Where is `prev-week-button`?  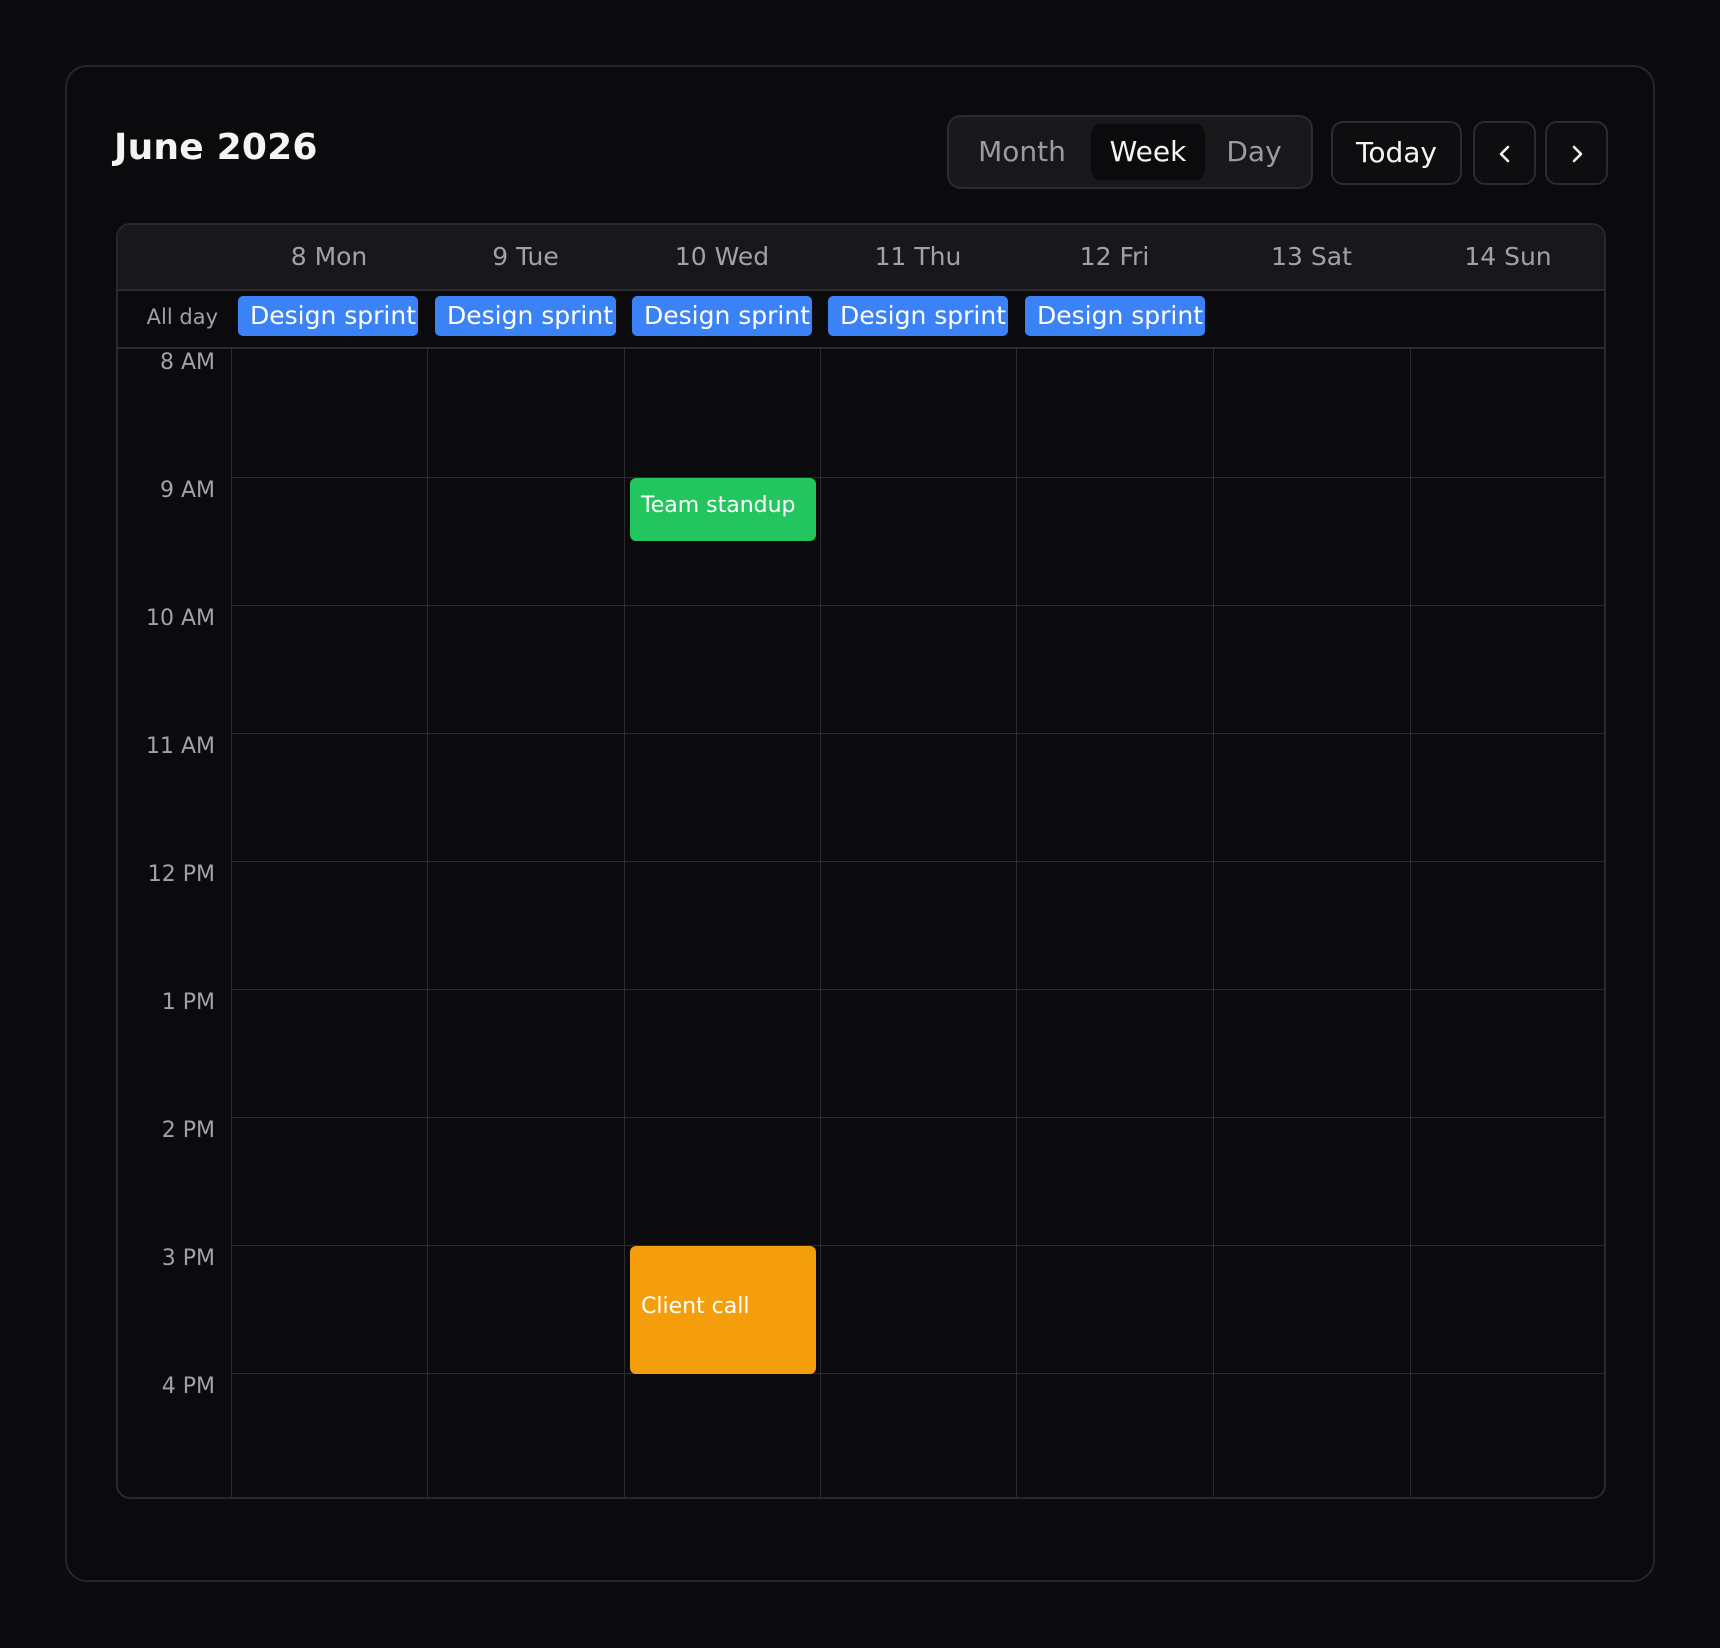
prev-week-button is located at coordinates (1504, 153).